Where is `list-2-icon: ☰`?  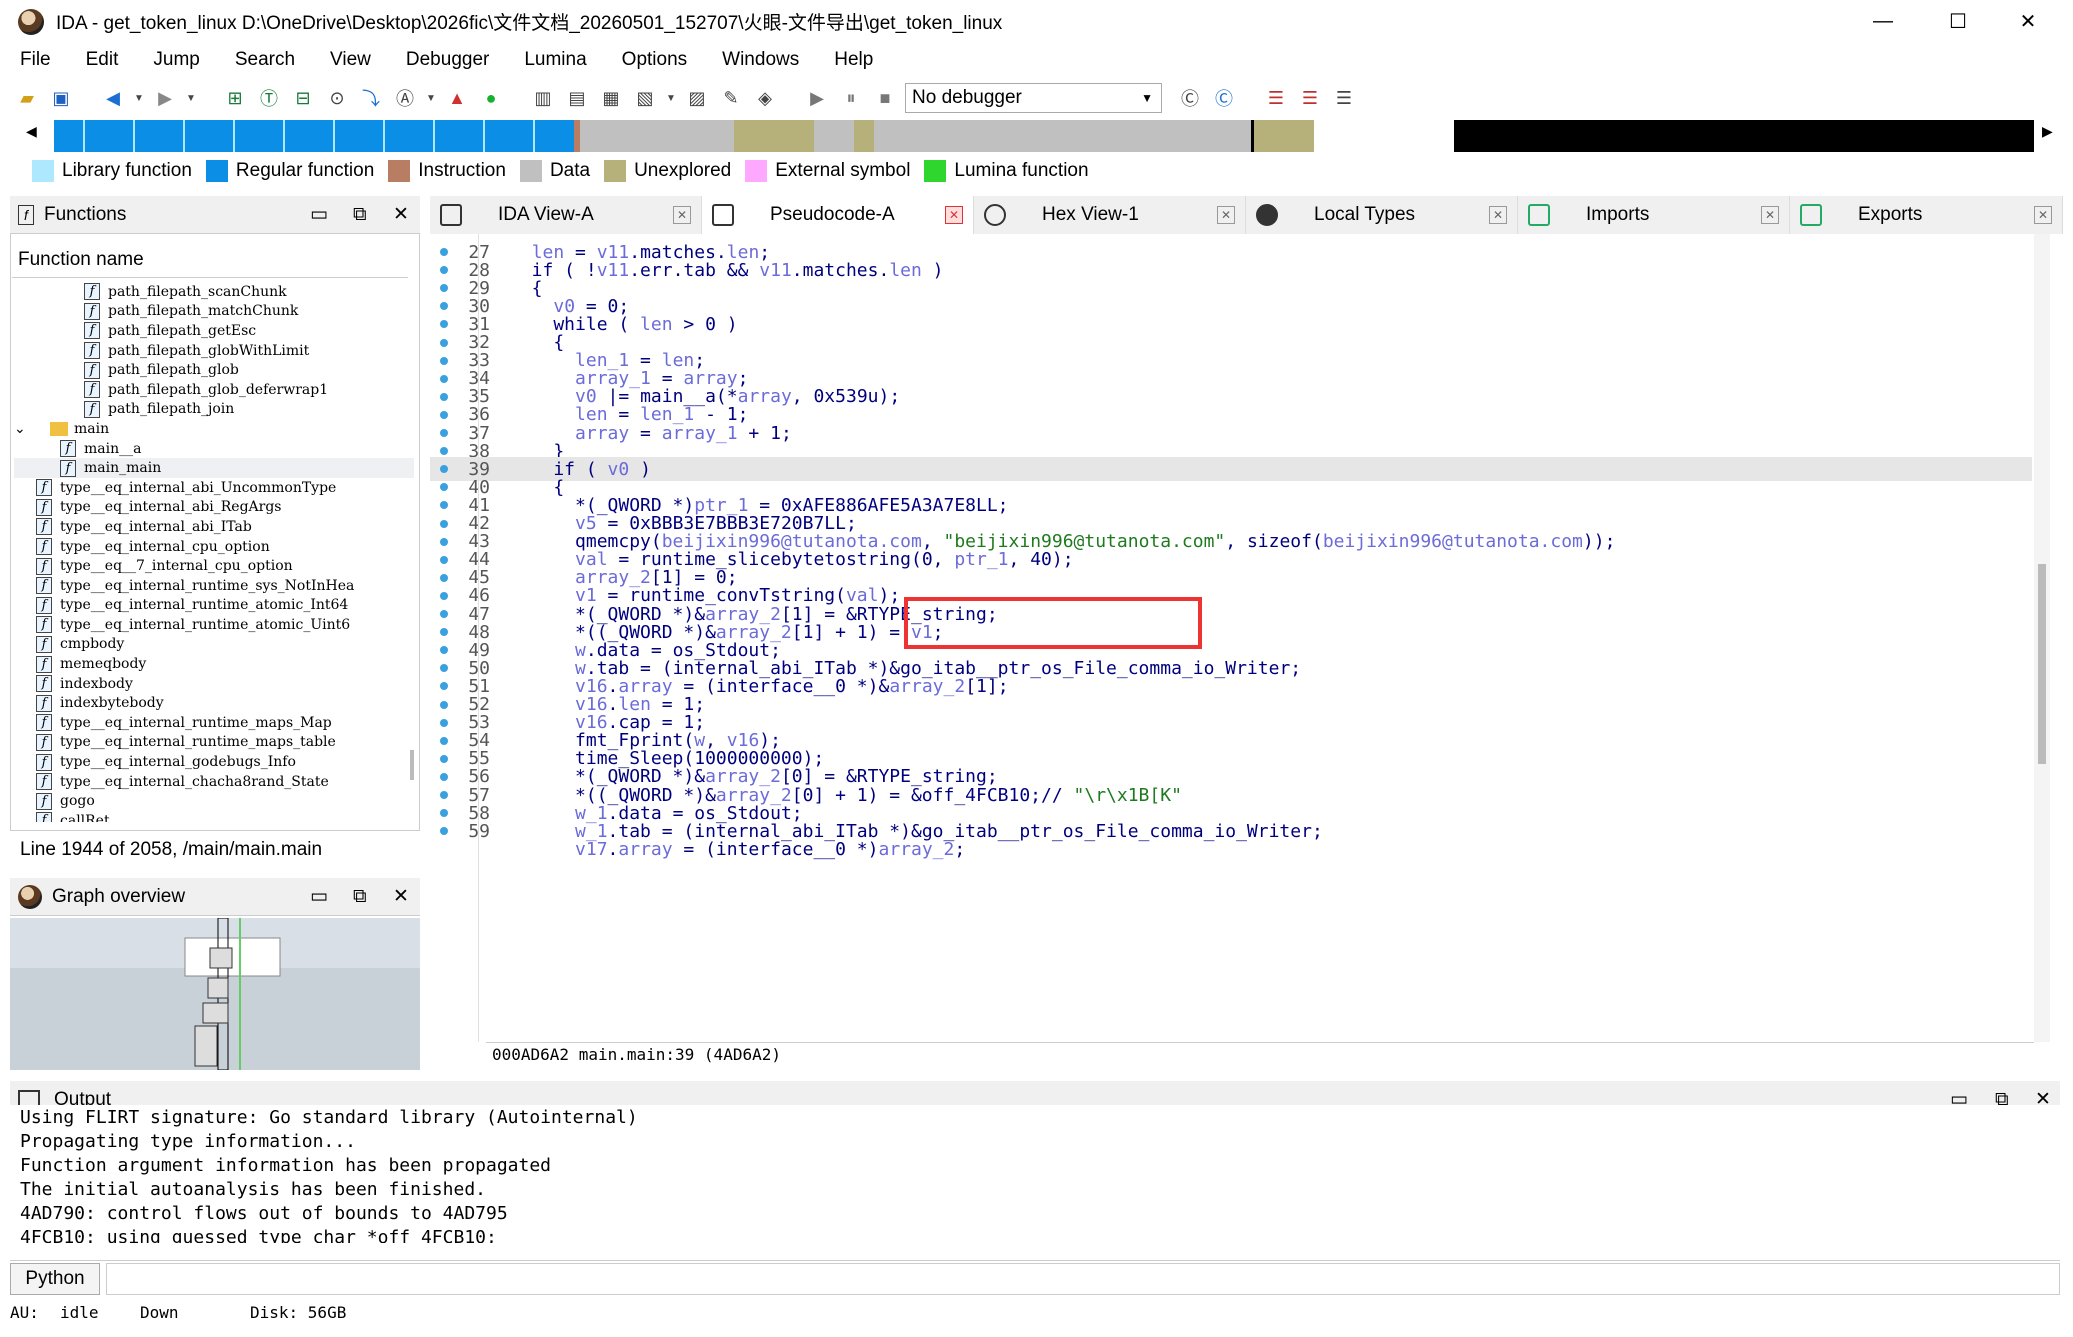
list-2-icon: ☰ is located at coordinates (1310, 98).